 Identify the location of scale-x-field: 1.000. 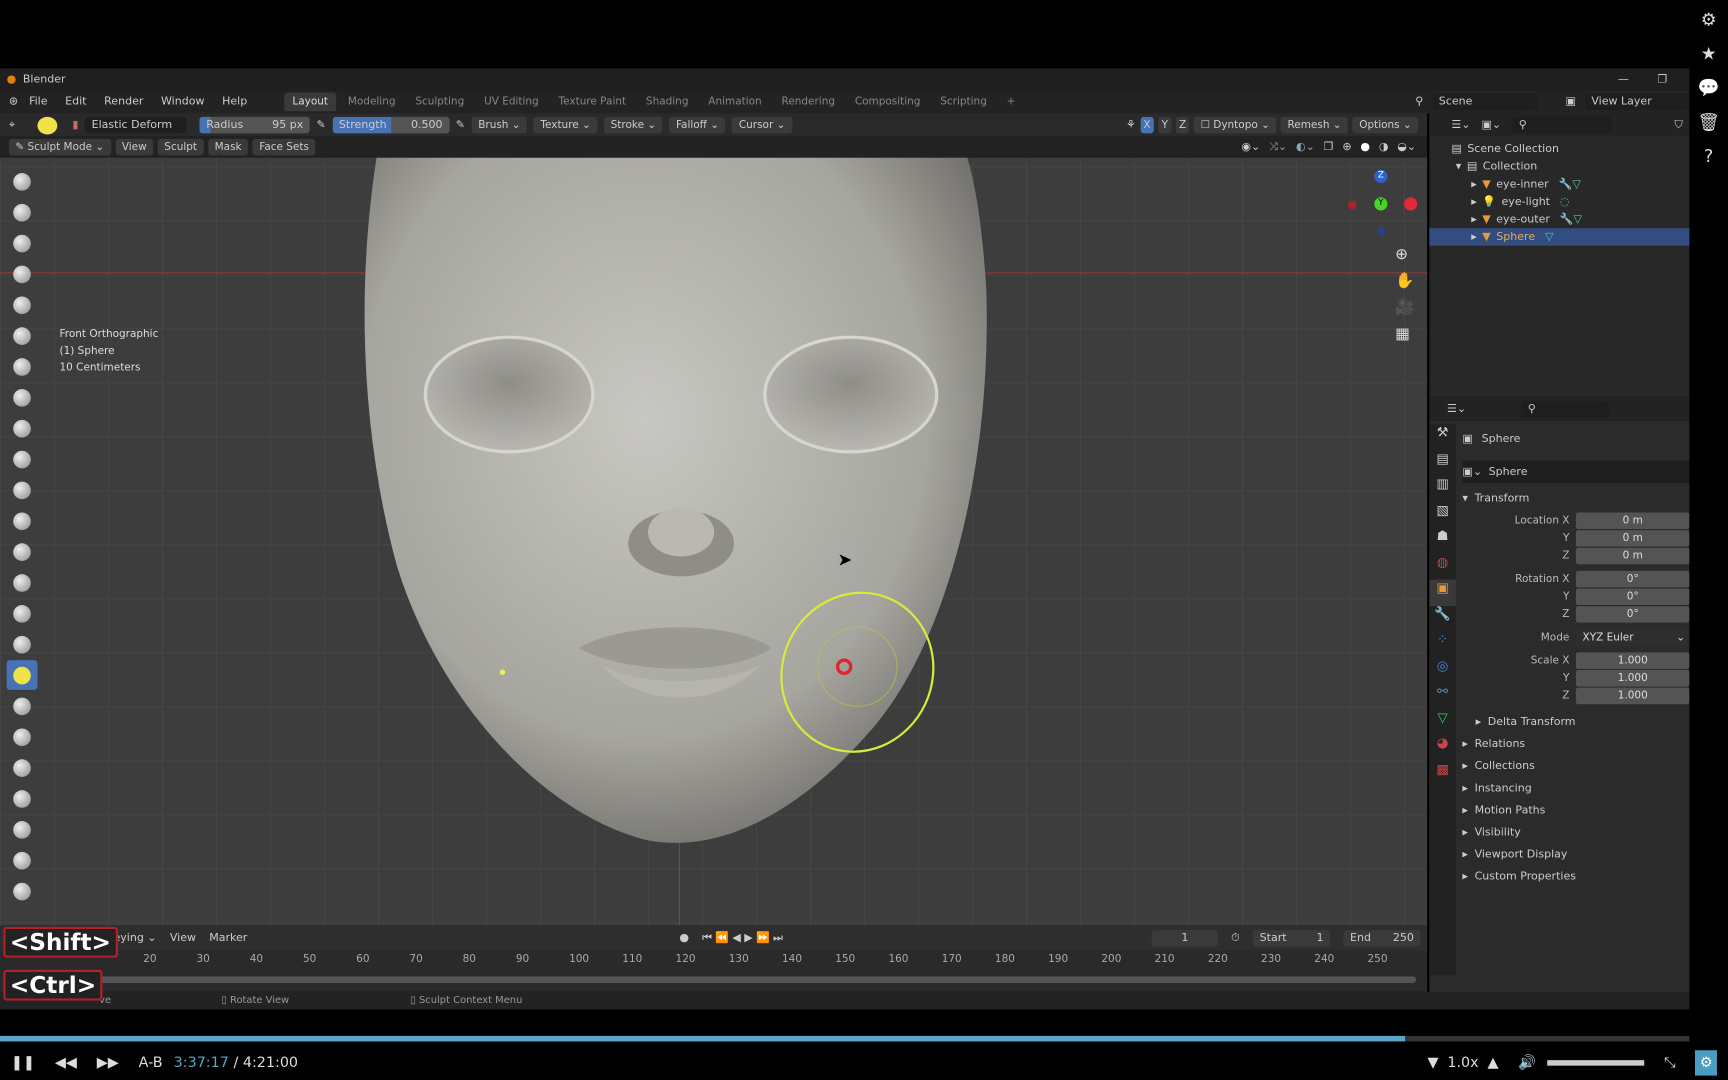
(1633, 660).